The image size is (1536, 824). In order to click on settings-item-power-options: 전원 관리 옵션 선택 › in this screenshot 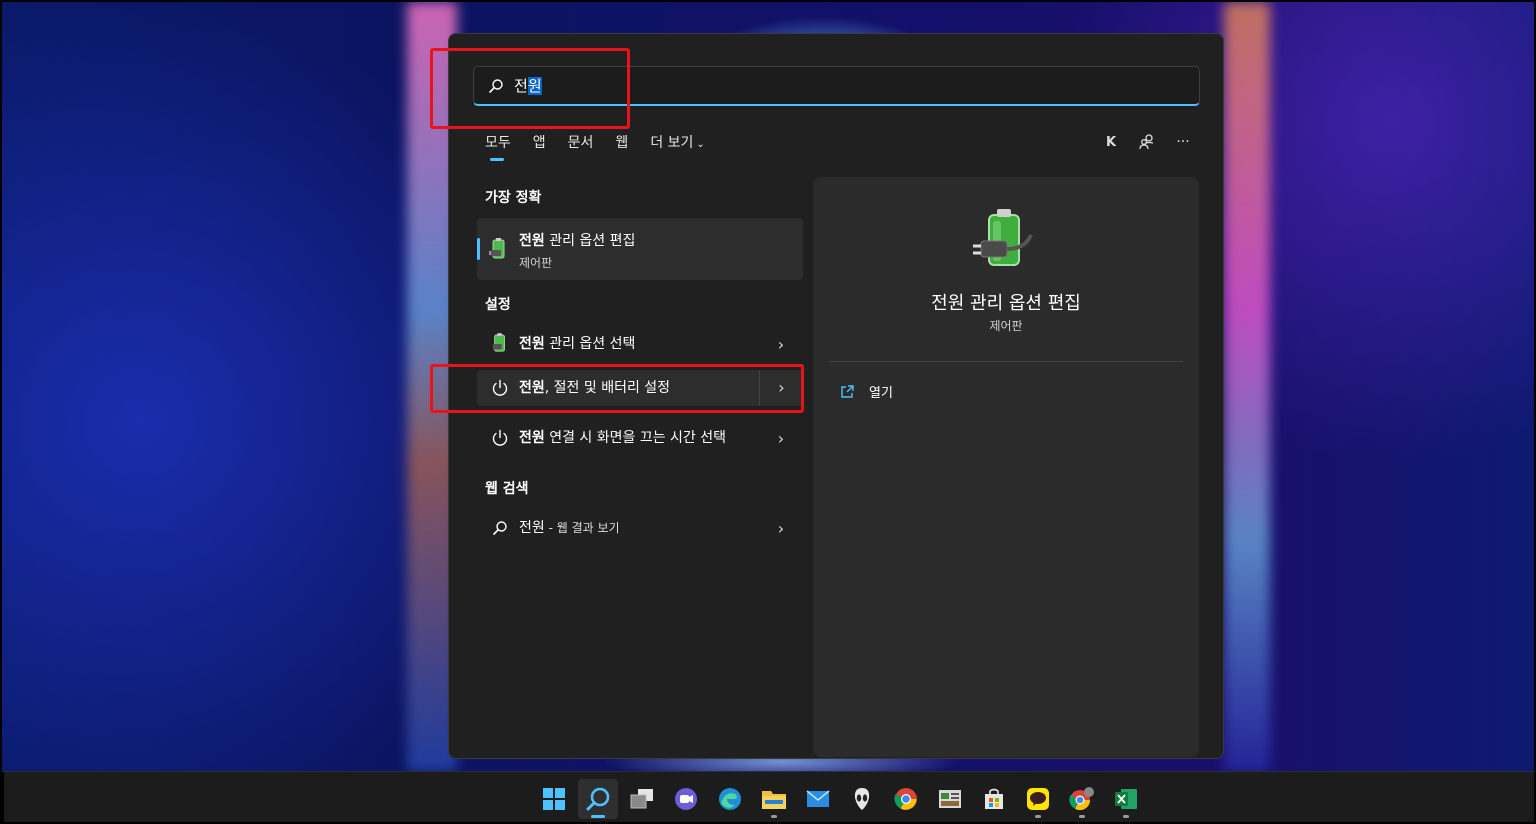, I will do `click(640, 344)`.